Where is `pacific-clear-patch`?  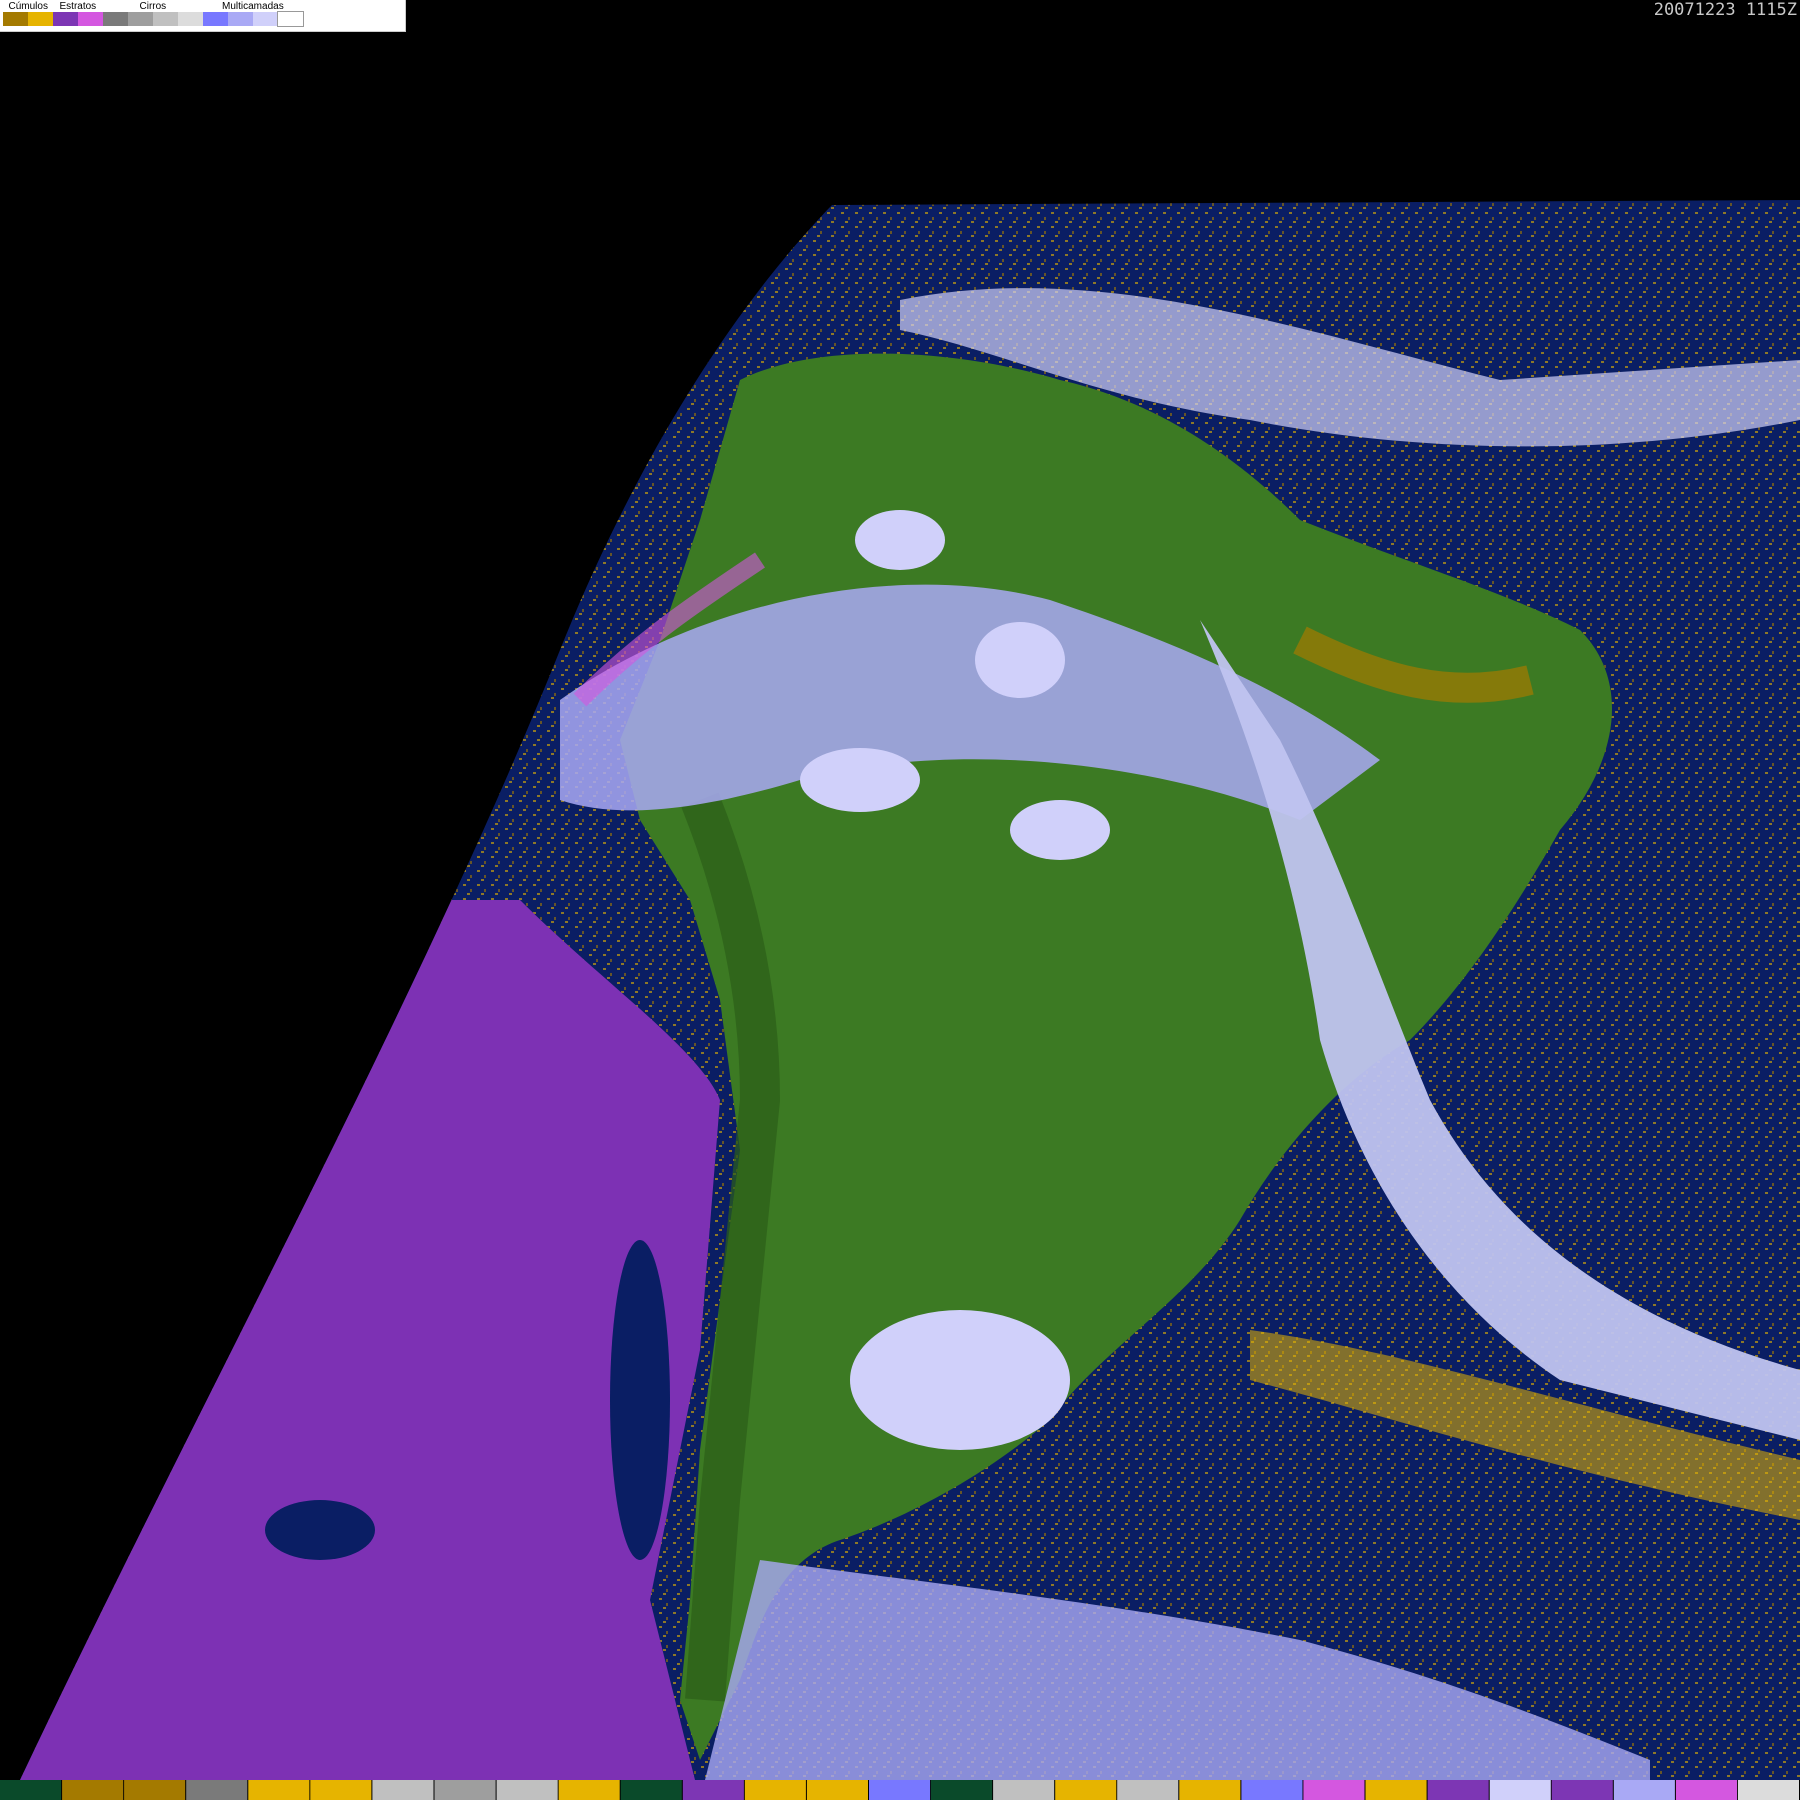
pacific-clear-patch is located at coordinates (640, 1400).